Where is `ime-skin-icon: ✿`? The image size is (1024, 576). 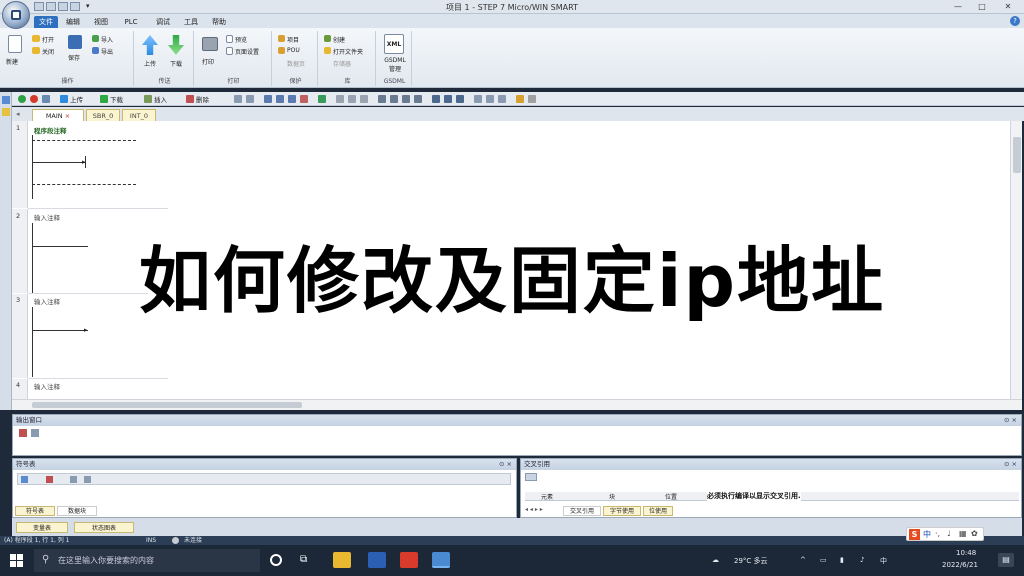
ime-skin-icon: ✿ is located at coordinates (974, 533).